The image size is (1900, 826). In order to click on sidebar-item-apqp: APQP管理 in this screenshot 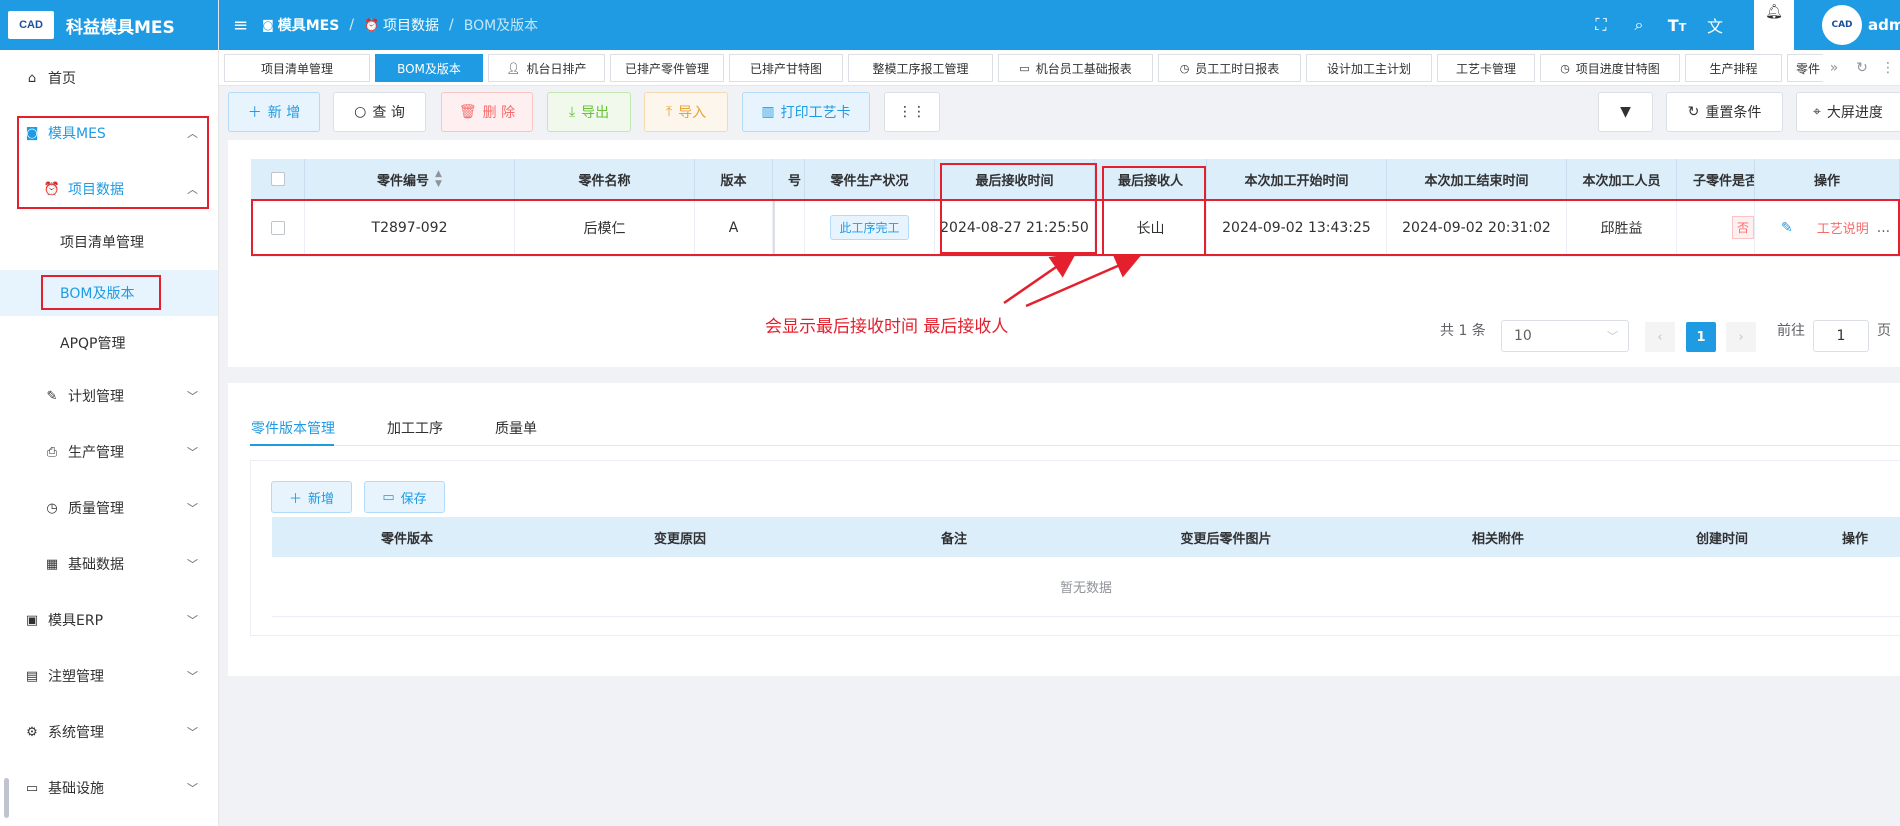, I will do `click(109, 343)`.